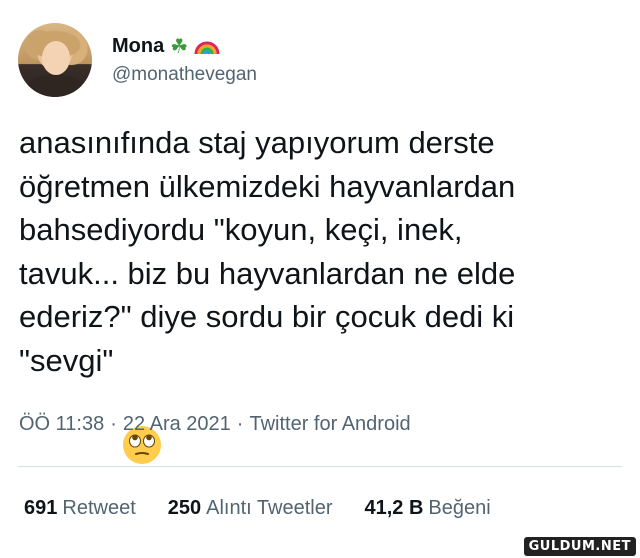 Image resolution: width=640 pixels, height=558 pixels. What do you see at coordinates (394, 508) in the screenshot?
I see `likes-count: 41,2 B` at bounding box center [394, 508].